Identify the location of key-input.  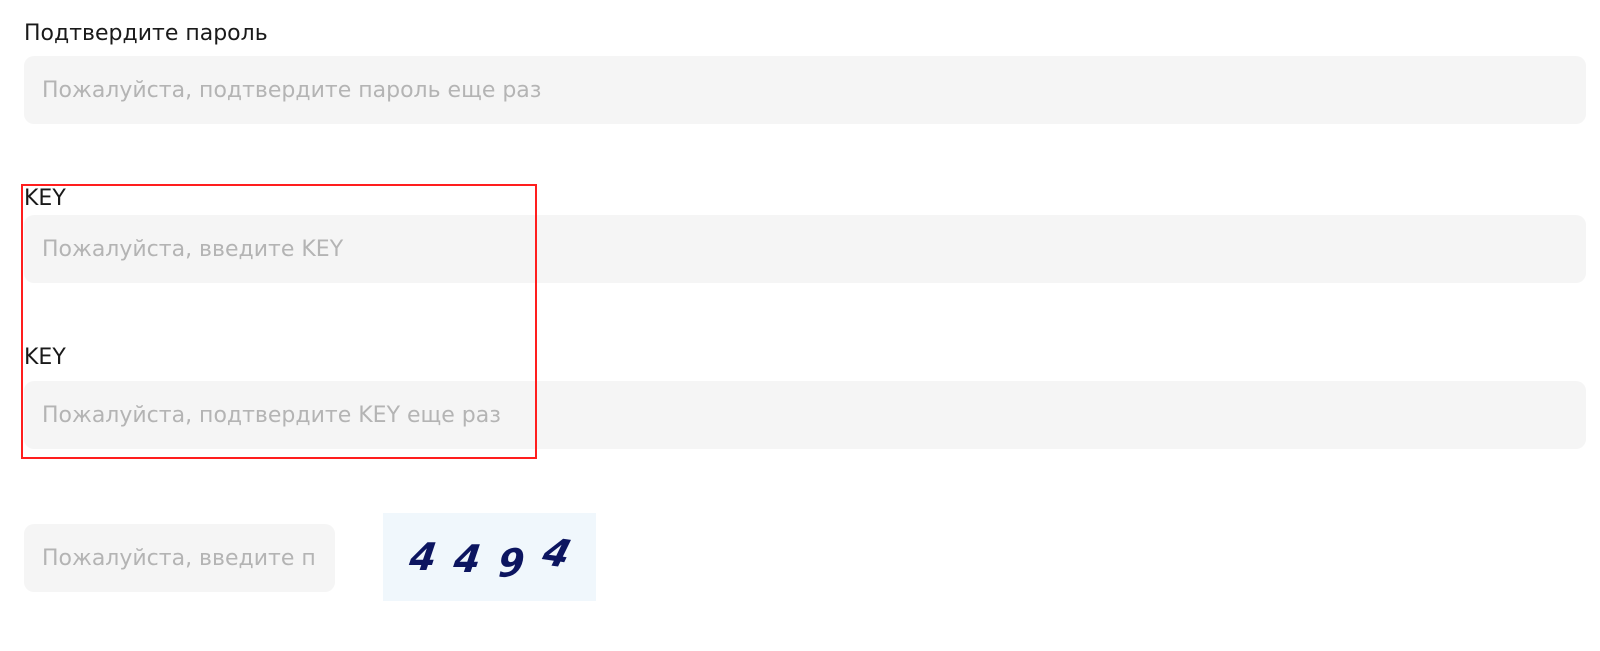
(805, 249).